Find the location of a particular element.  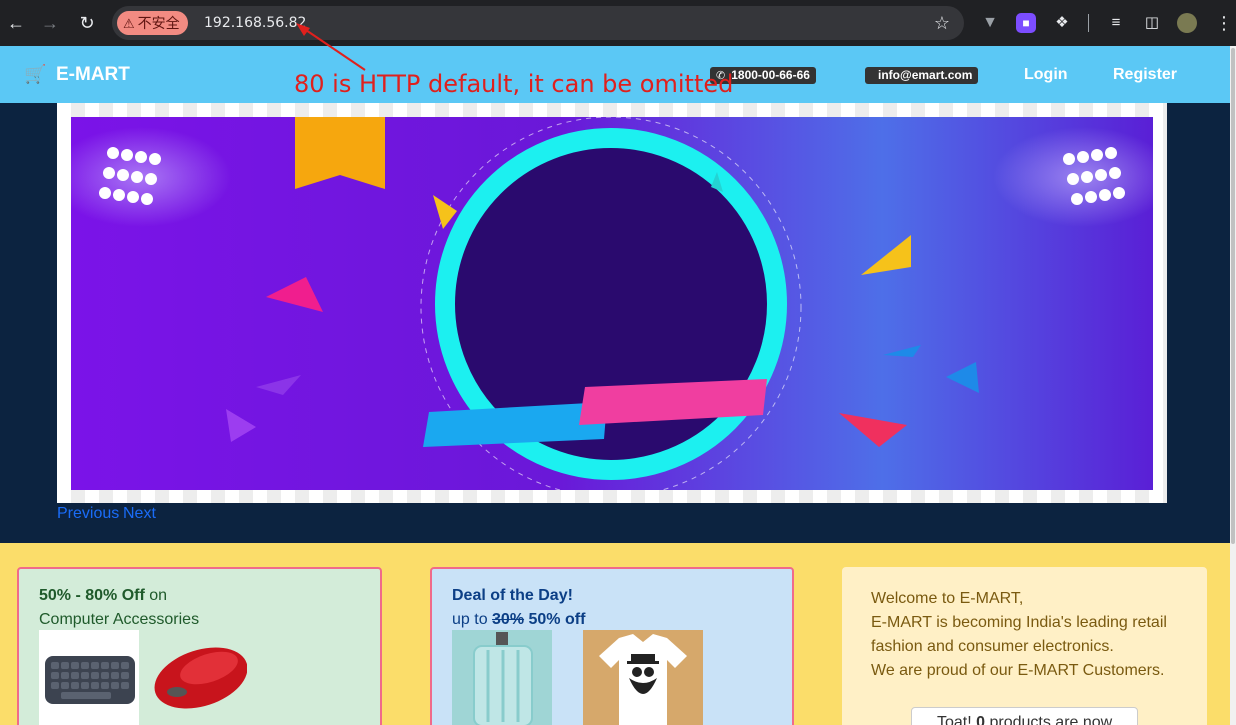

toast-prefix: Toat! is located at coordinates (957, 719).